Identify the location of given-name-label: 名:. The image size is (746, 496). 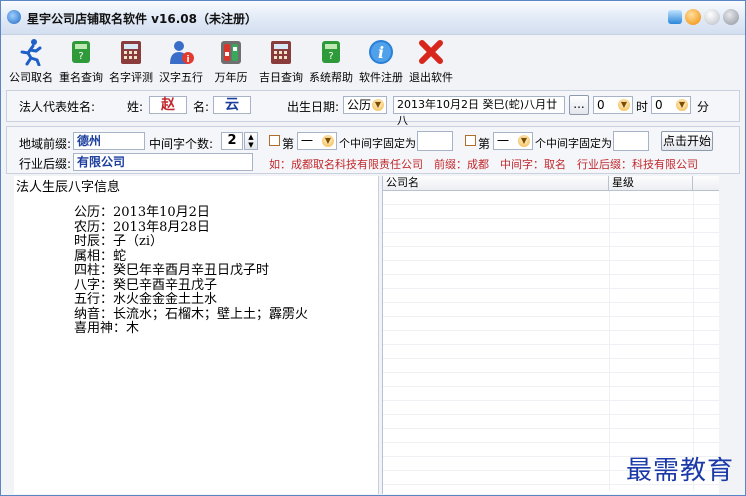
(201, 107).